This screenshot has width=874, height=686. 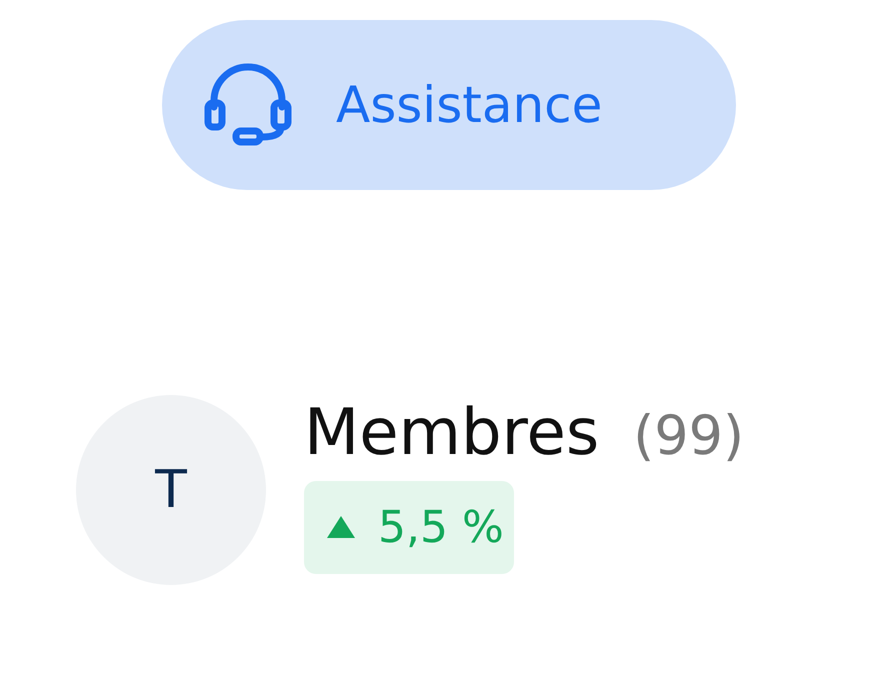 What do you see at coordinates (688, 435) in the screenshot?
I see `member-count: (99)` at bounding box center [688, 435].